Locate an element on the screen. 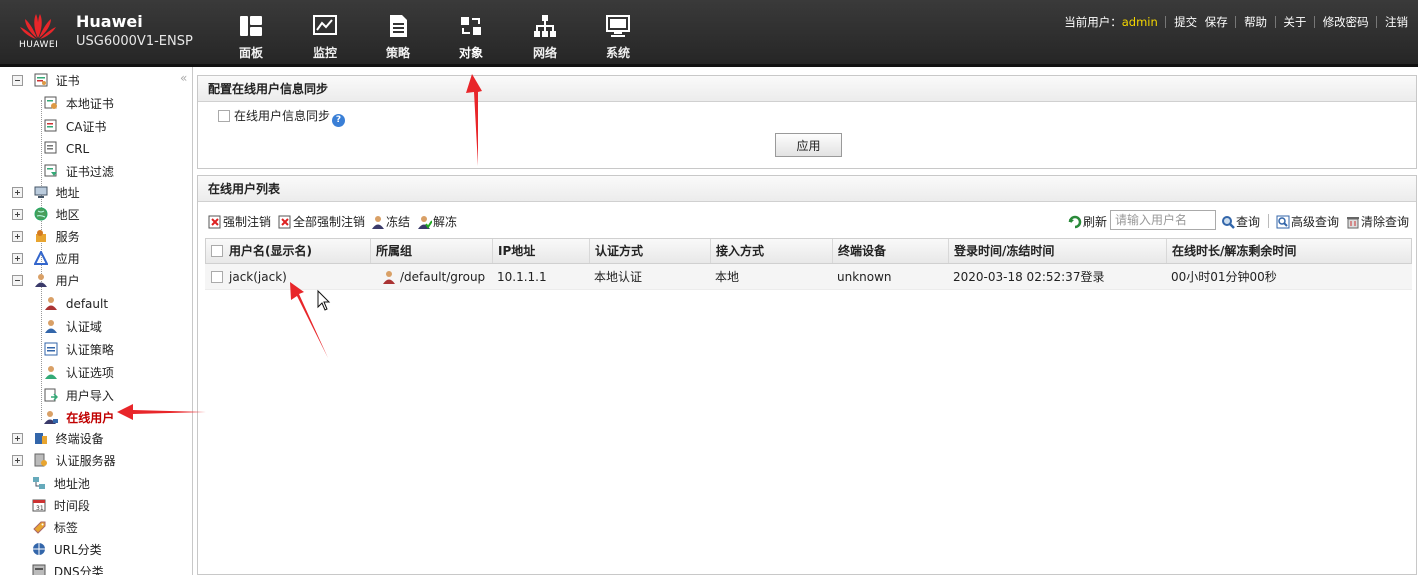 Image resolution: width=1418 pixels, height=575 pixels. nav-monitor: 监控 is located at coordinates (325, 39).